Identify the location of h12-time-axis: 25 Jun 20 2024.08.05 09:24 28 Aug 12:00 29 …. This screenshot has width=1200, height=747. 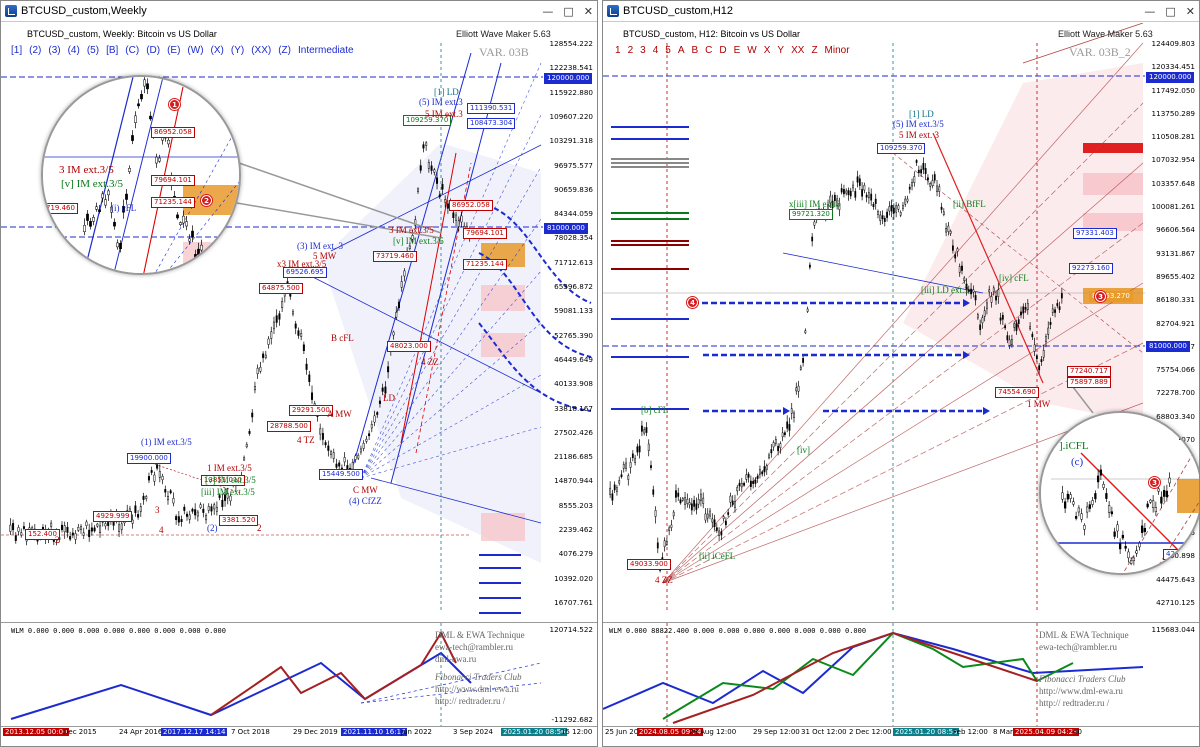
(901, 732).